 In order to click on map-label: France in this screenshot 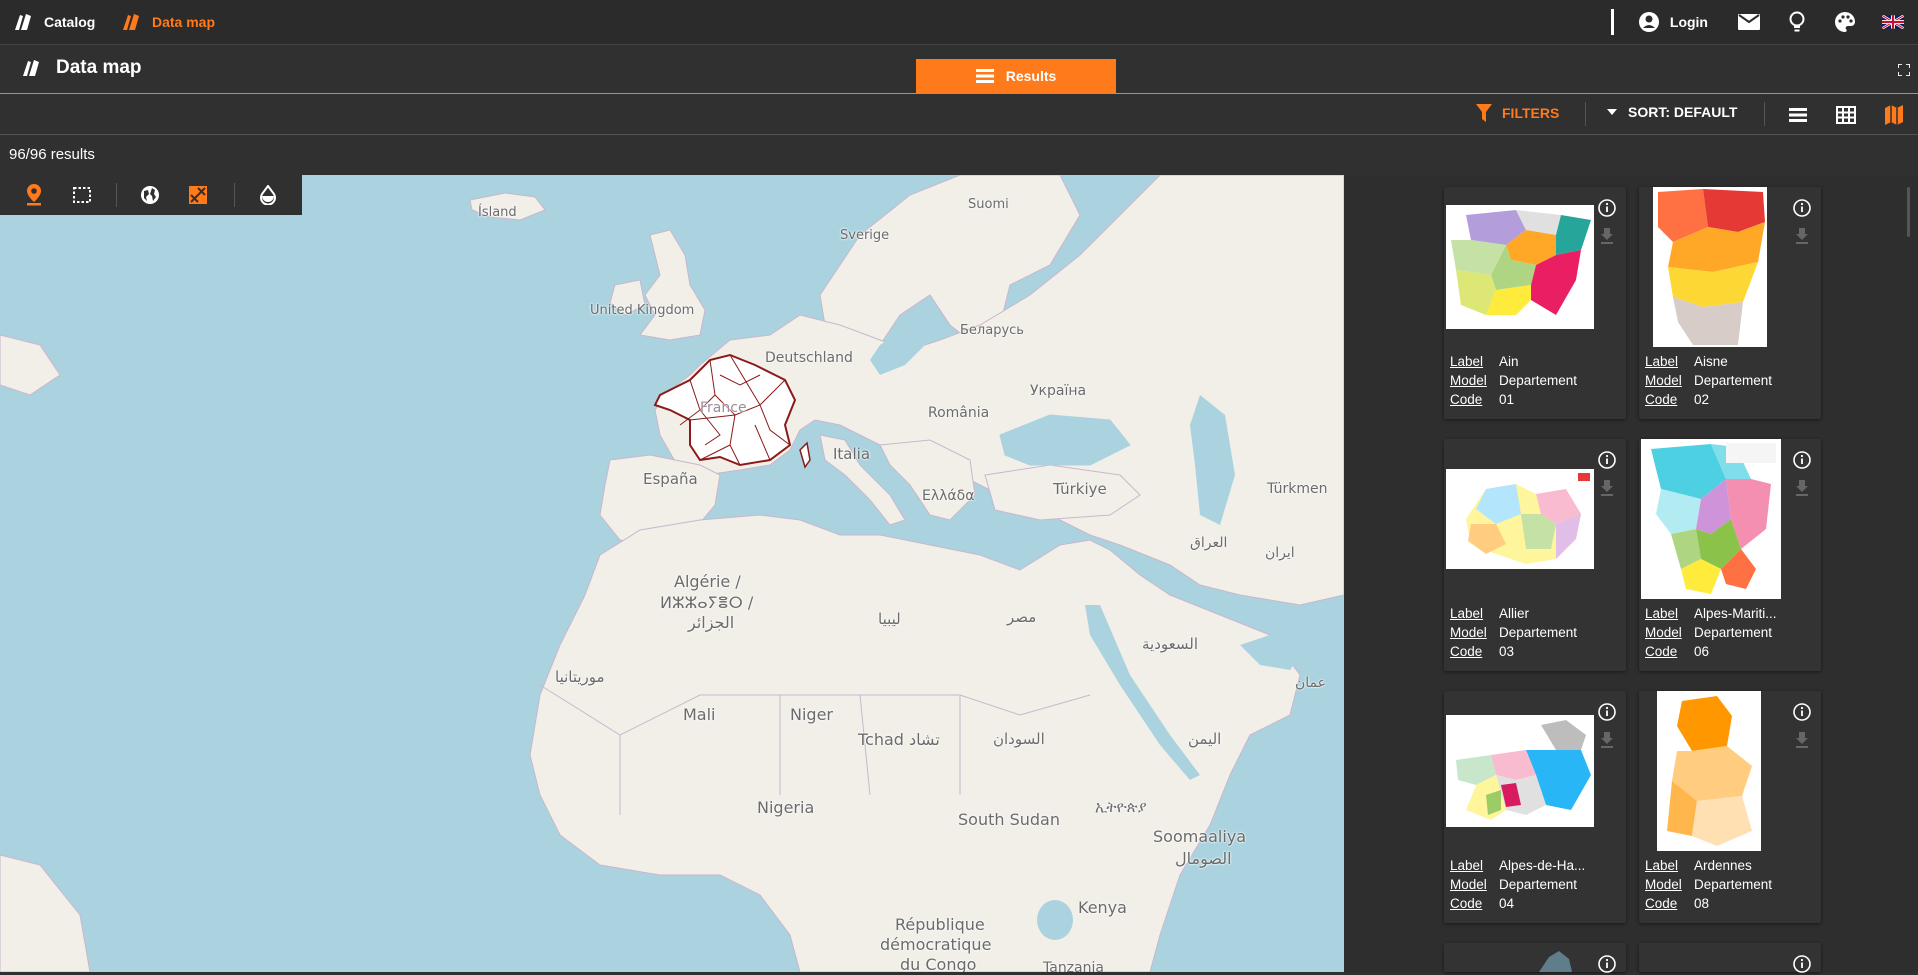, I will do `click(723, 408)`.